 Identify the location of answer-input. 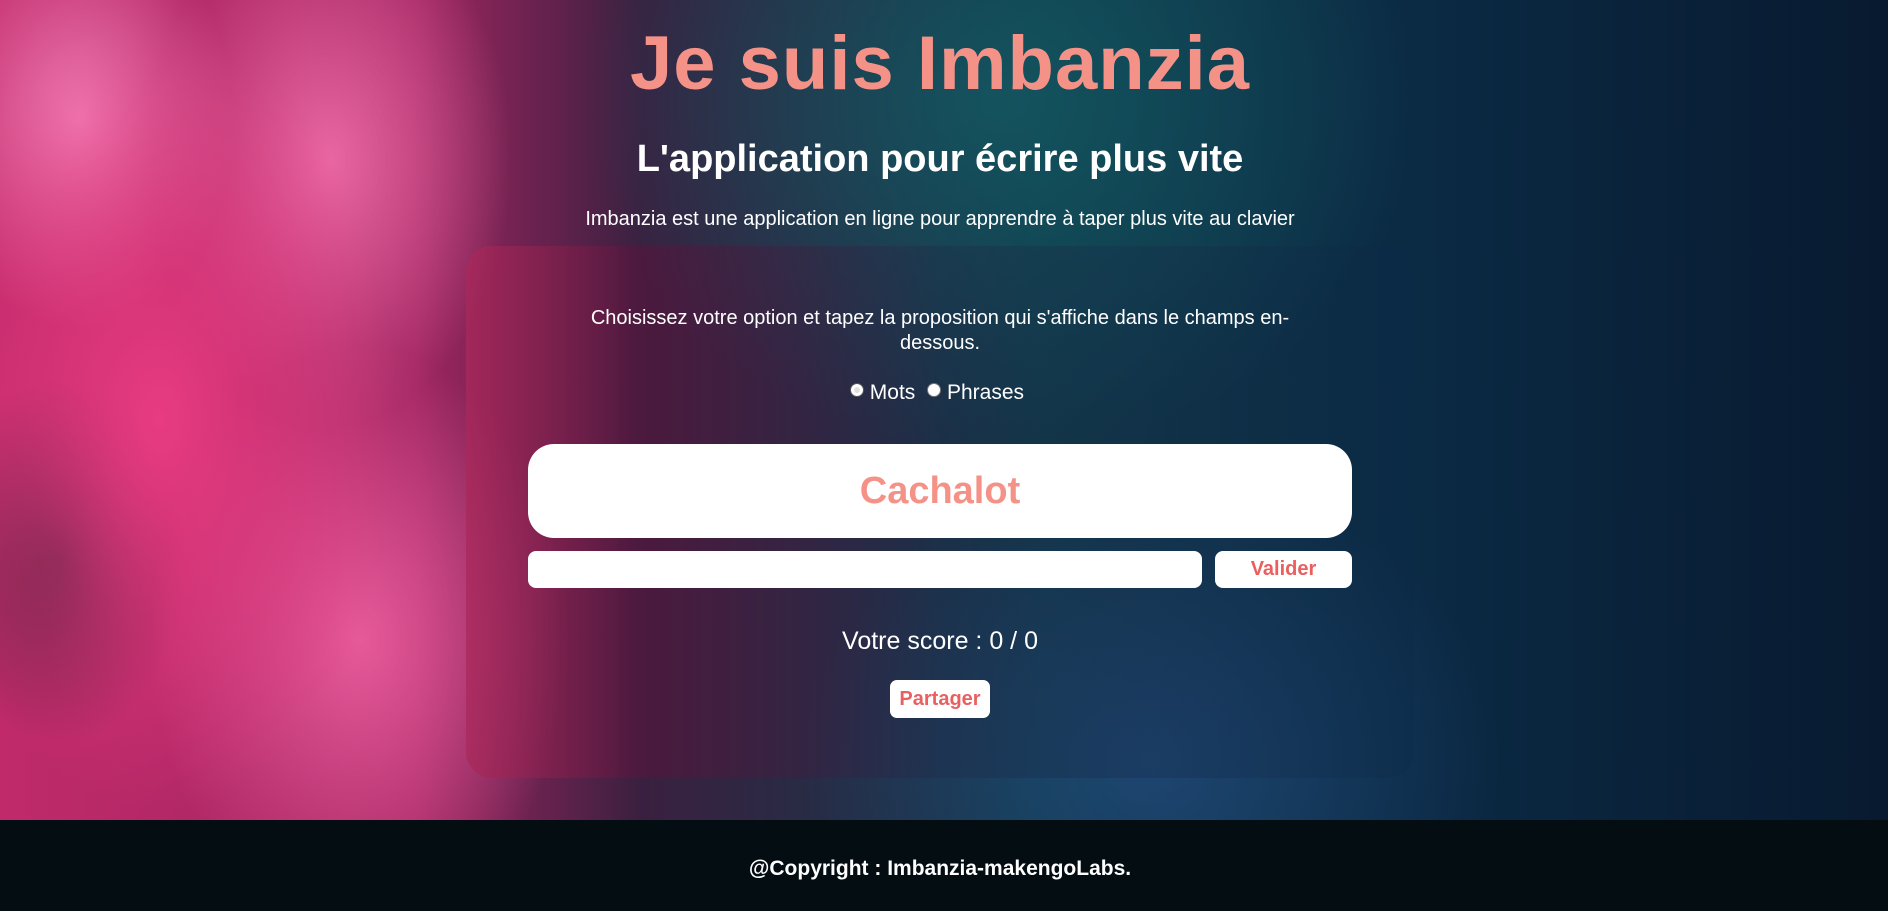
(865, 569).